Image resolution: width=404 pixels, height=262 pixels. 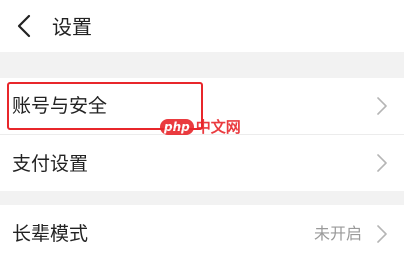 I want to click on watermark-logo: php 中文网, so click(x=200, y=127).